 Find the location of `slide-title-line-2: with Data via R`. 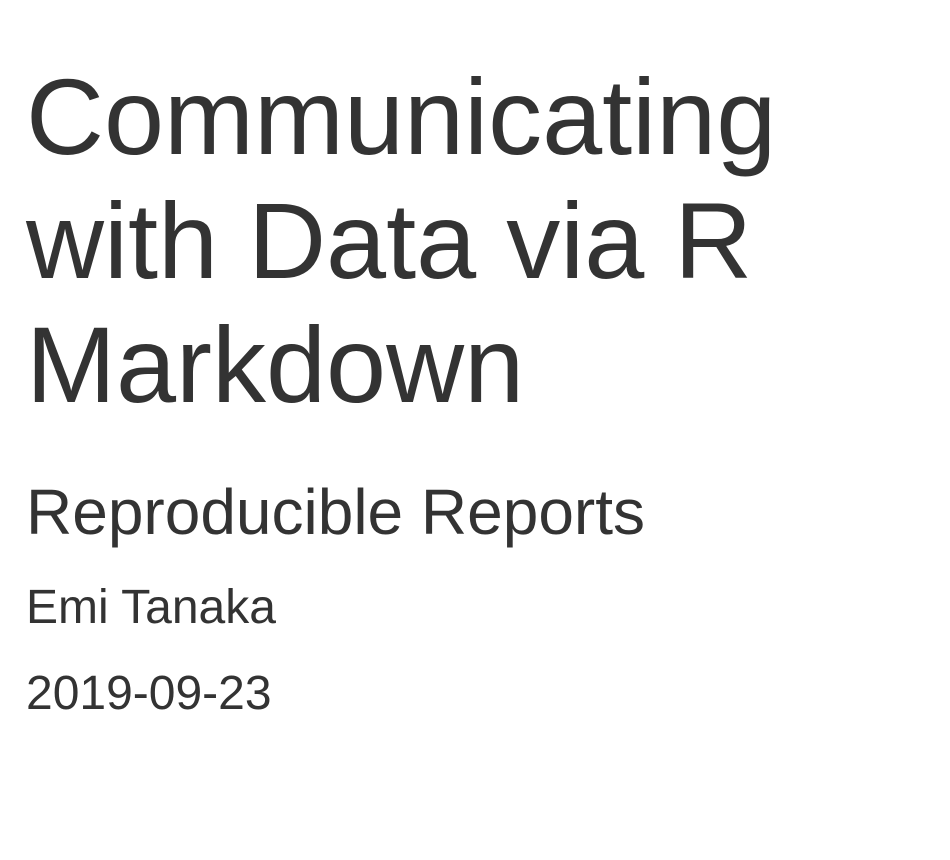

slide-title-line-2: with Data via R is located at coordinates (389, 240).